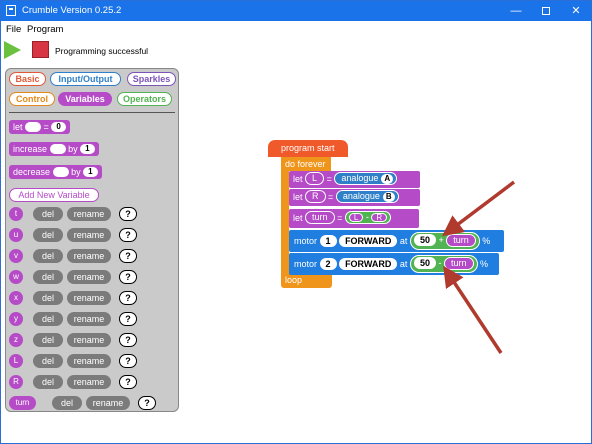 The height and width of the screenshot is (444, 592). Describe the element at coordinates (22, 403) in the screenshot. I see `variable-name: turn` at that location.